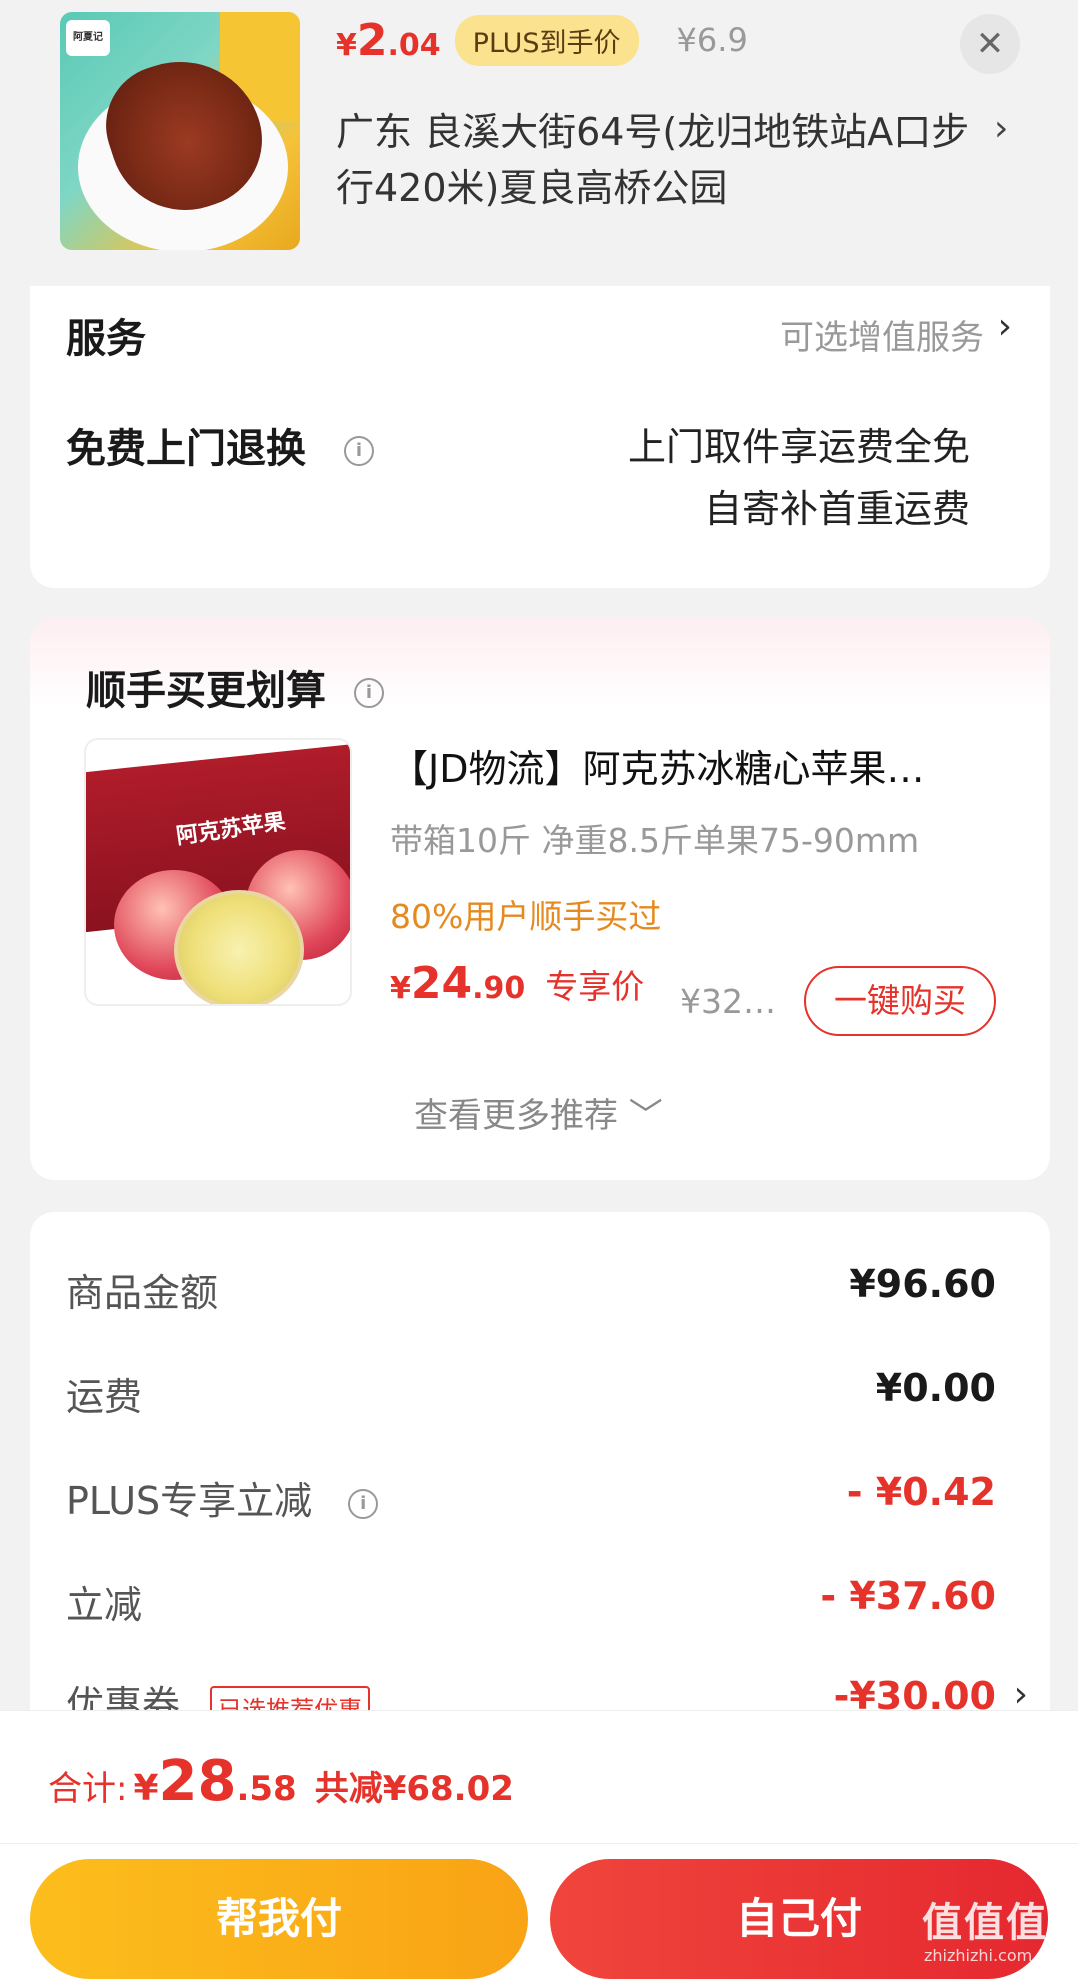 The width and height of the screenshot is (1078, 1980). What do you see at coordinates (540, 437) in the screenshot?
I see `service-card: 服务 可选增值服务 › 免费上门退换 i 上门取件享运费全免 自寄补首重运费` at bounding box center [540, 437].